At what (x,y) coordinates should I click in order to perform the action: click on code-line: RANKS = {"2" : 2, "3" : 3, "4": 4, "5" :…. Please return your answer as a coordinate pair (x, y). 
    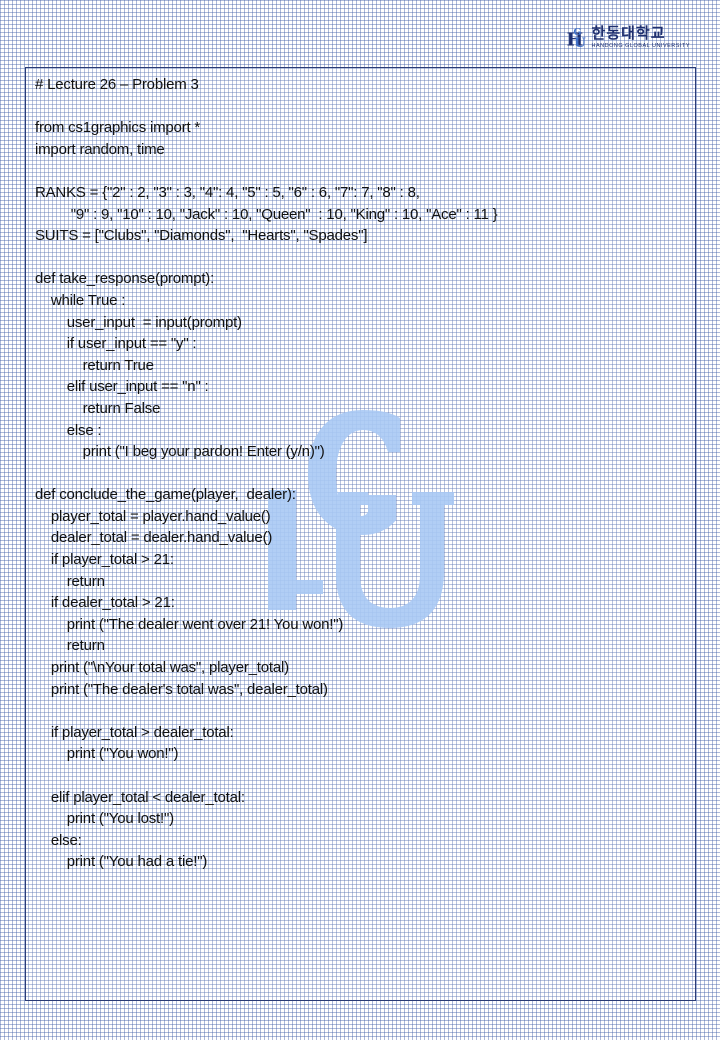
    Looking at the image, I should click on (227, 192).